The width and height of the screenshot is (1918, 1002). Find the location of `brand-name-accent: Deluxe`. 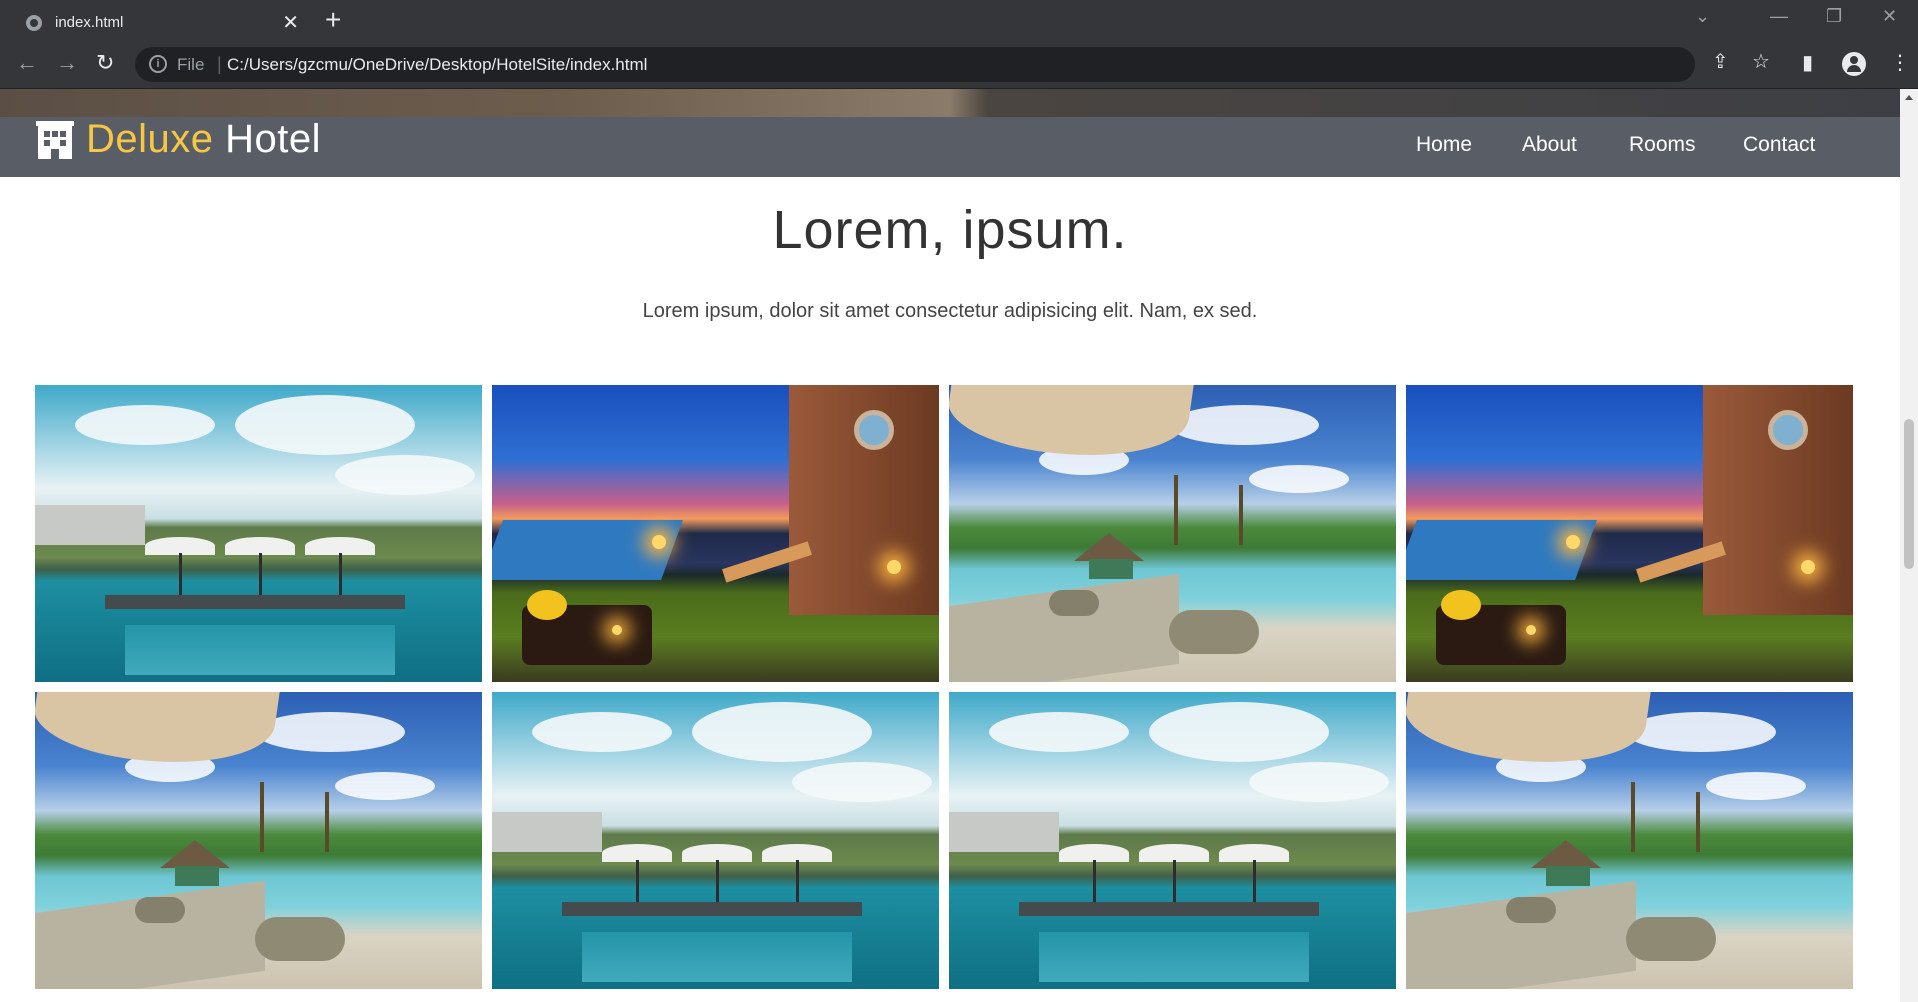

brand-name-accent: Deluxe is located at coordinates (150, 139).